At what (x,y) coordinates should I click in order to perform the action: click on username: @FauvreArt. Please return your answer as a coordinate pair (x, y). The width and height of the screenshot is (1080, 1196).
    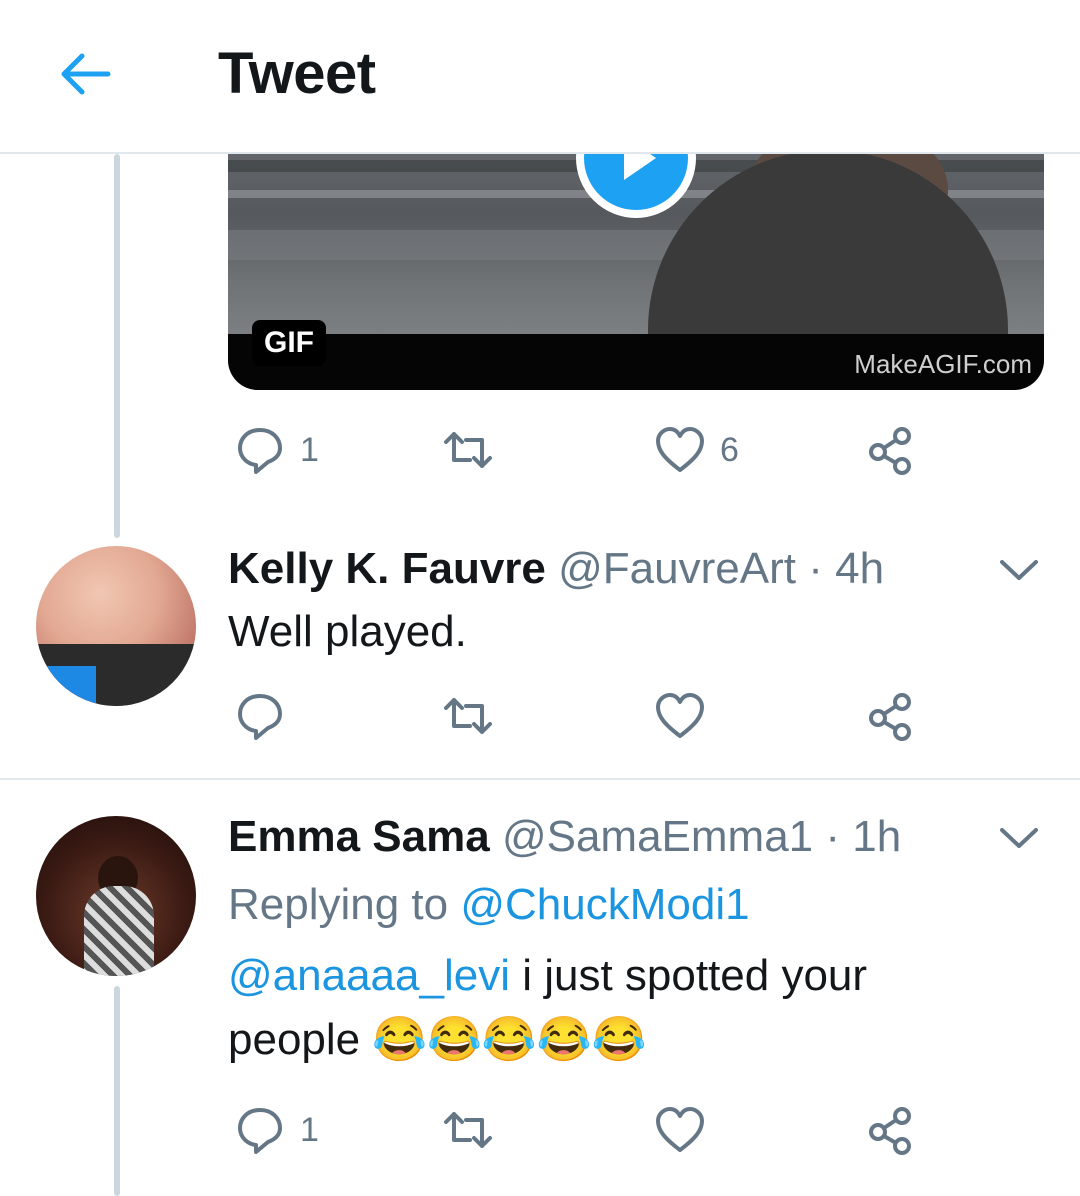
    Looking at the image, I should click on (677, 568).